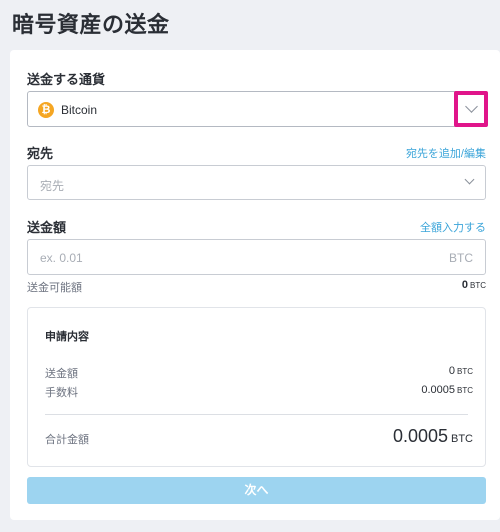  What do you see at coordinates (465, 390) in the screenshot?
I see `summary-fee-unit: BTC` at bounding box center [465, 390].